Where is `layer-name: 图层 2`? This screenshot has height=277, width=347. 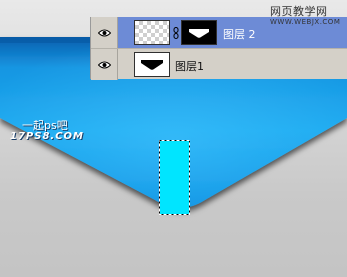 layer-name: 图层 2 is located at coordinates (239, 34).